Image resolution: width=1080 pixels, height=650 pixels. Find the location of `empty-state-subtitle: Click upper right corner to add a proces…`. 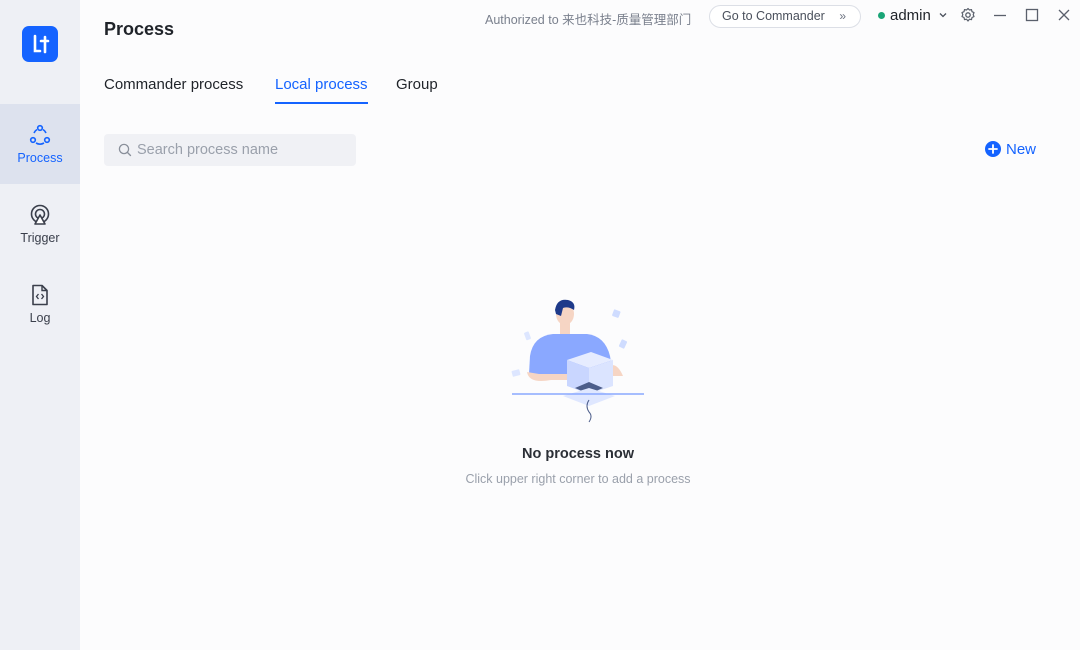

empty-state-subtitle: Click upper right corner to add a proces… is located at coordinates (578, 479).